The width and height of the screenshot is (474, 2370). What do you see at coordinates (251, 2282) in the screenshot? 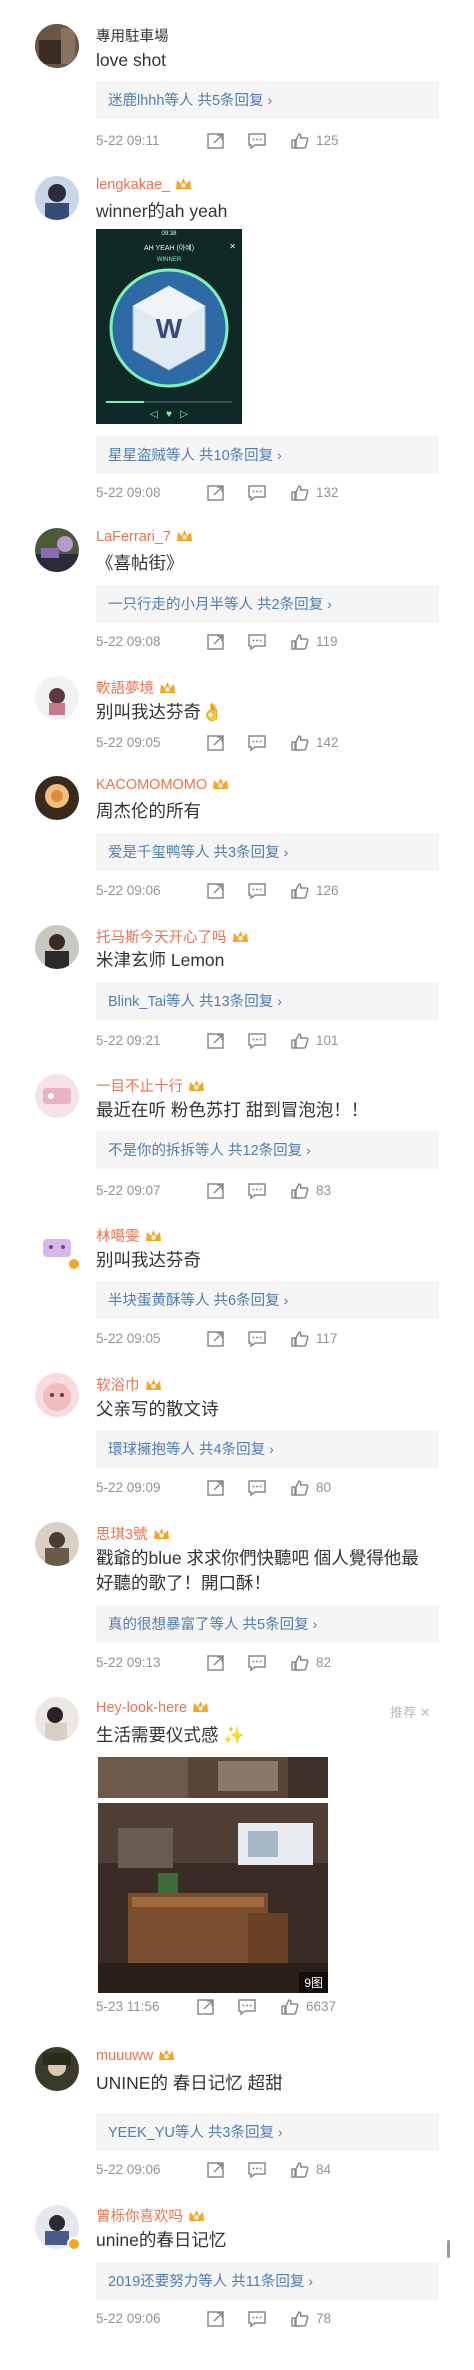
I see `reply-count: 等人 共11条回复` at bounding box center [251, 2282].